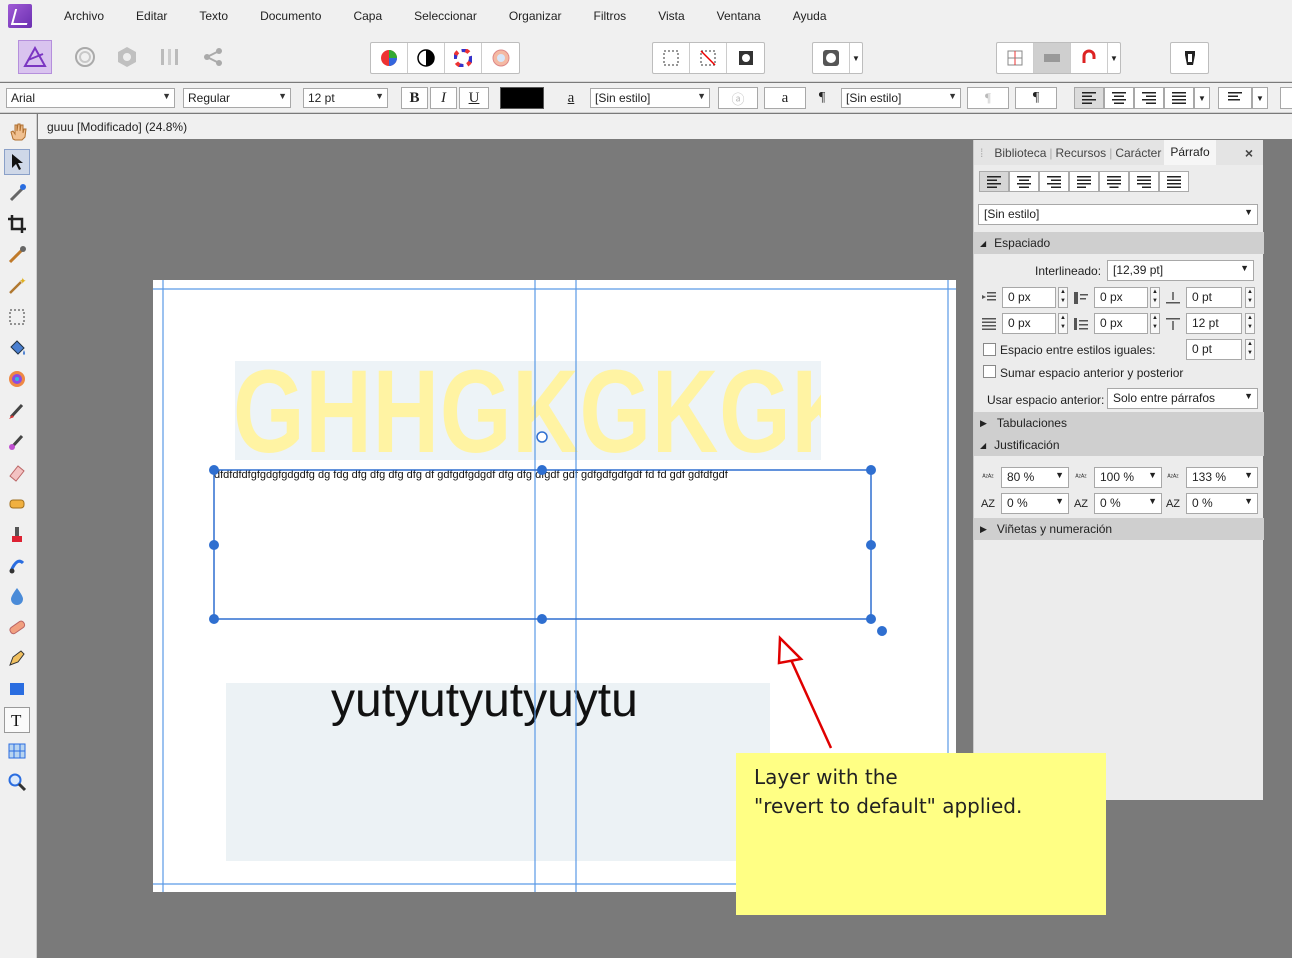 The image size is (1292, 958). Describe the element at coordinates (474, 98) in the screenshot. I see `underline-button: U` at that location.